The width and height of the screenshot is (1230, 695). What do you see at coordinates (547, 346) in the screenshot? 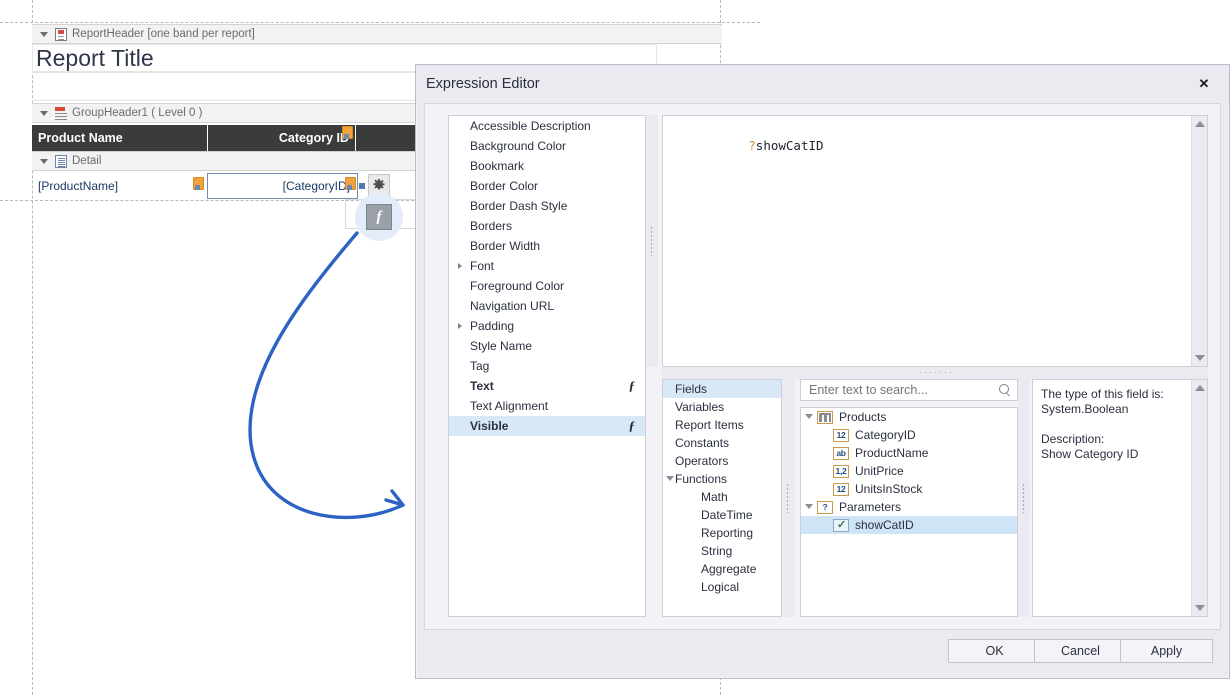
I see `property-item-style-name: Style Name` at bounding box center [547, 346].